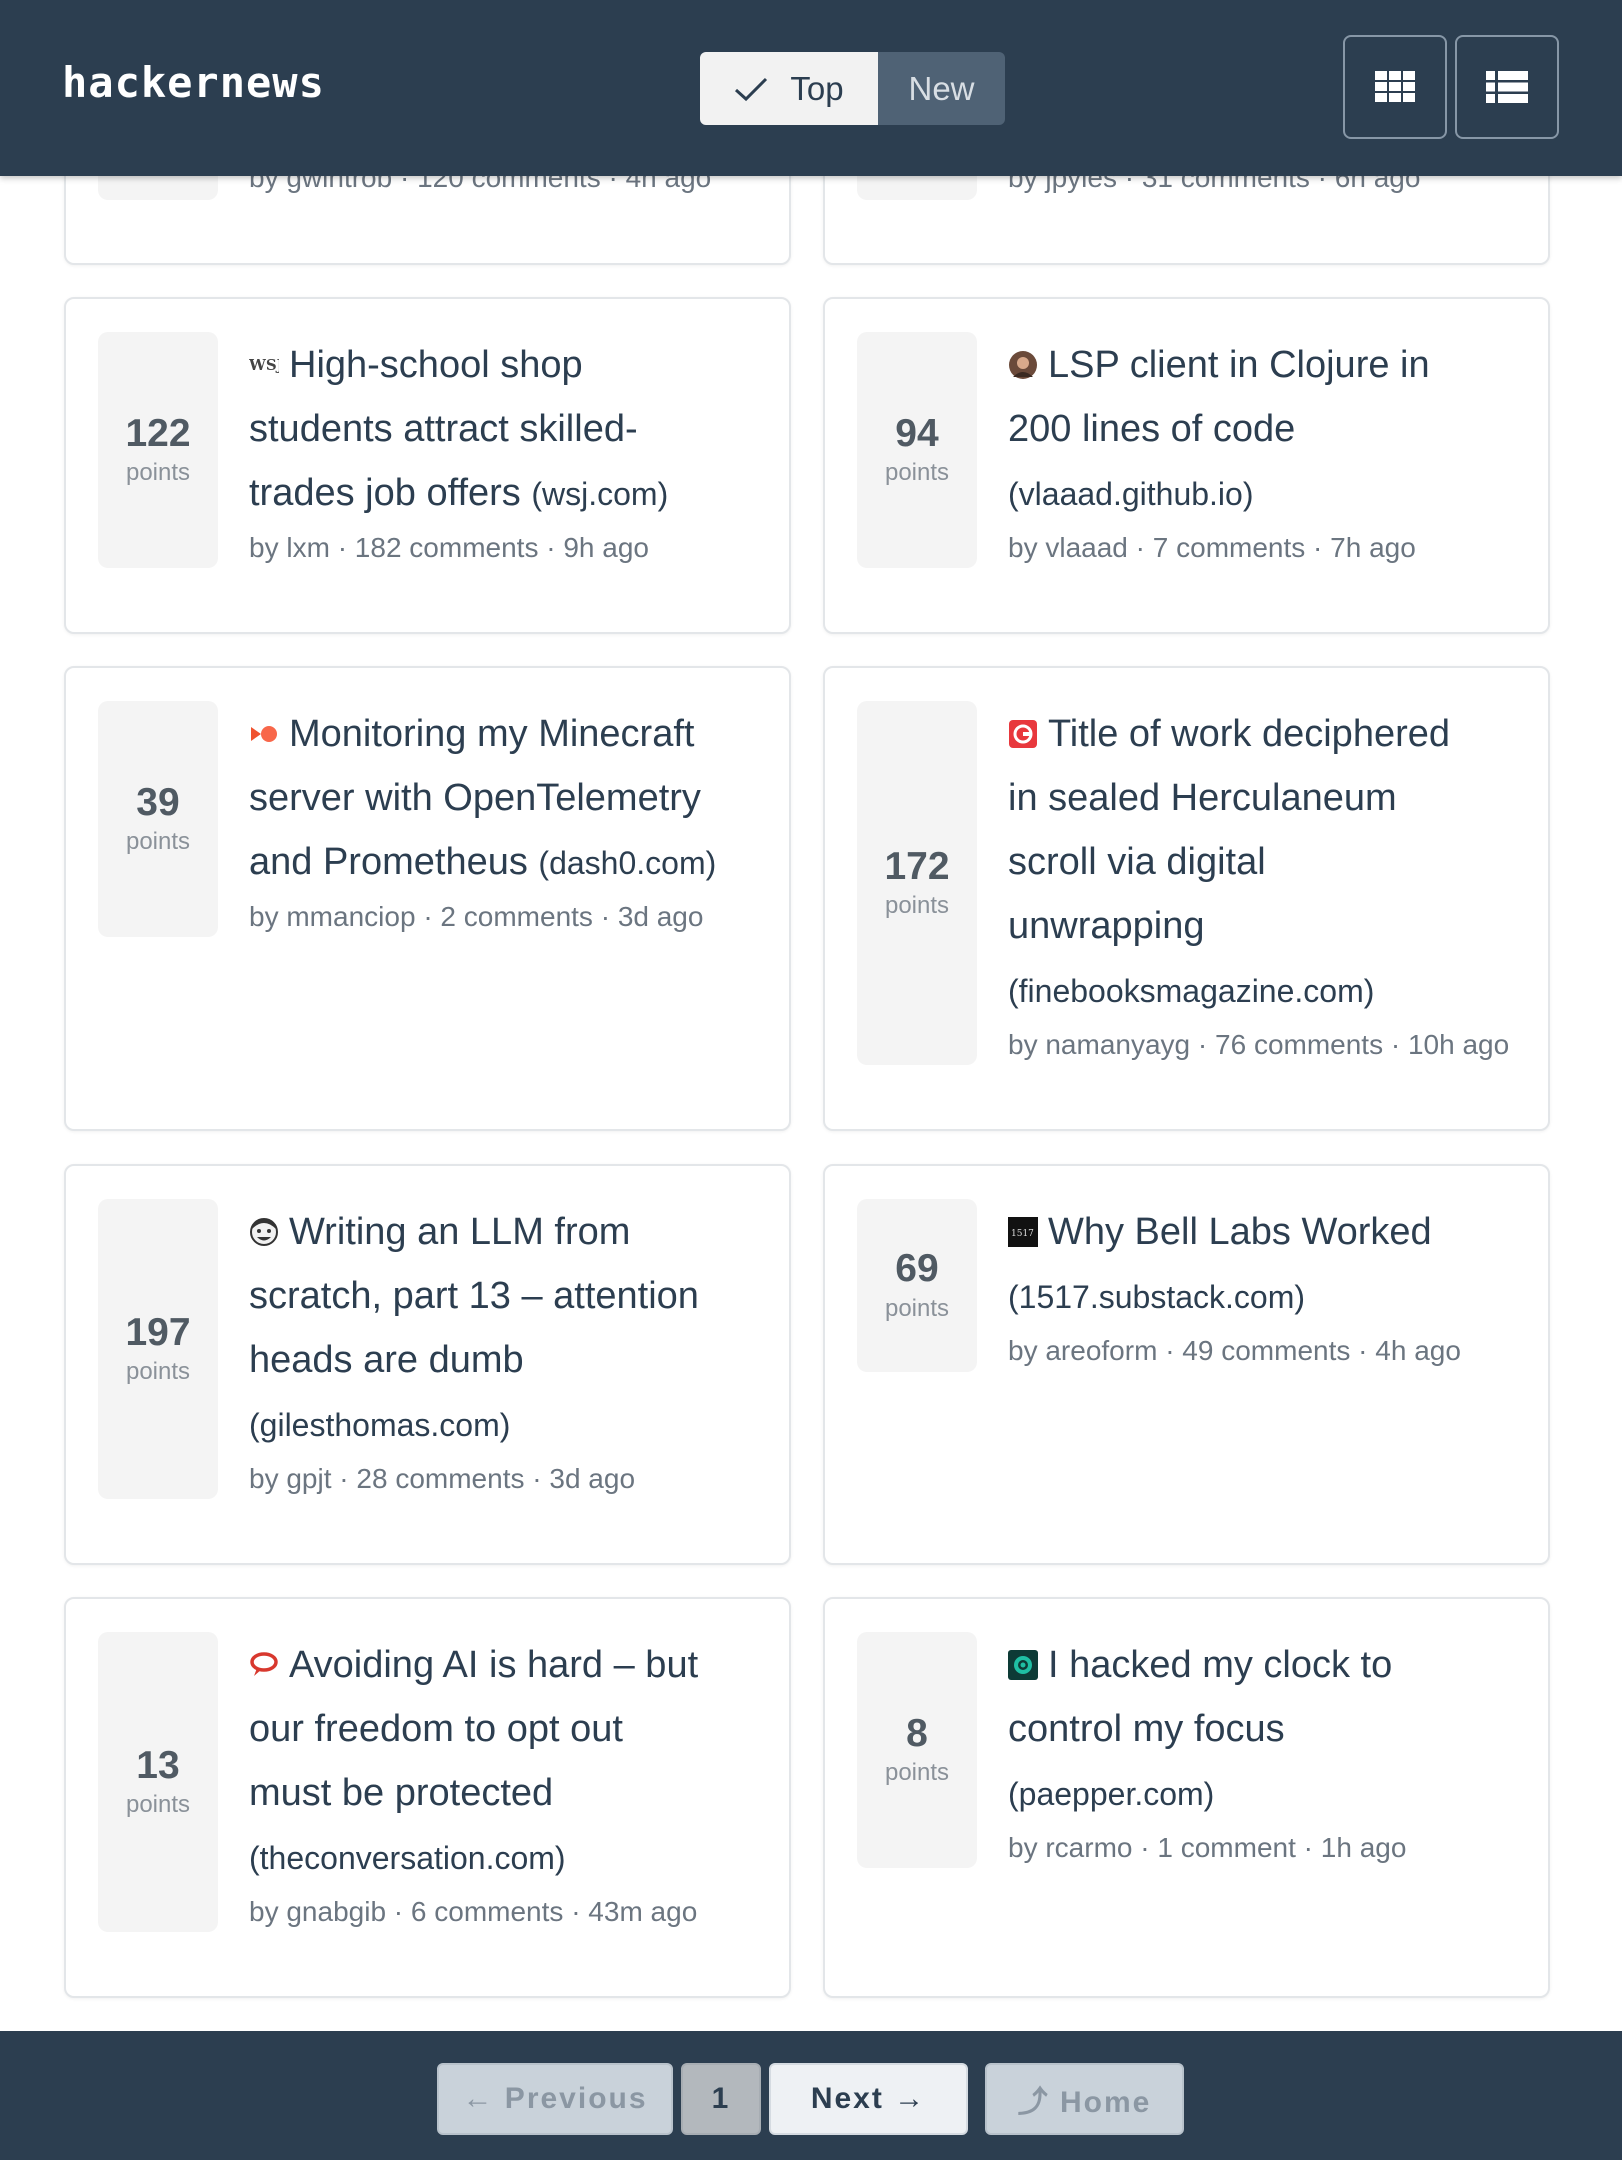 The height and width of the screenshot is (2160, 1622). What do you see at coordinates (1264, 926) in the screenshot?
I see `story-title-line: unwrapping` at bounding box center [1264, 926].